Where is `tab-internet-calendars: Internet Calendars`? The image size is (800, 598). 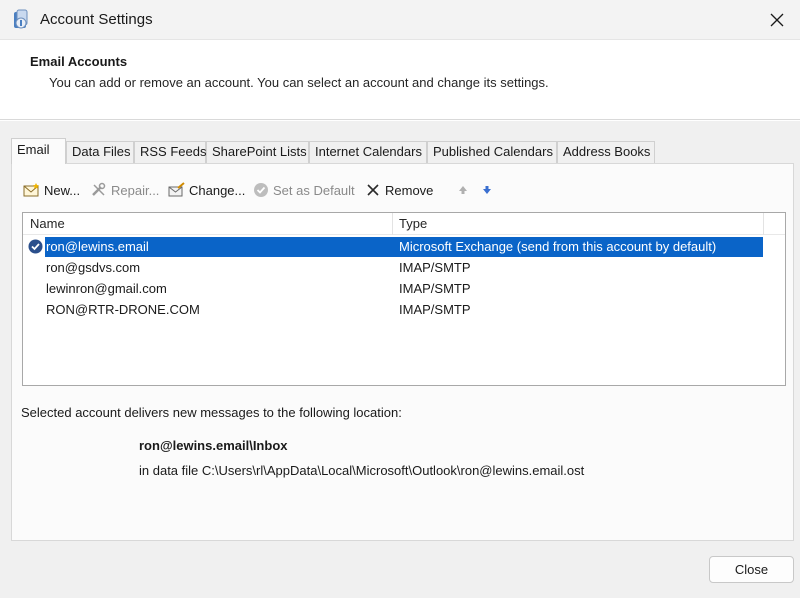
tab-internet-calendars: Internet Calendars is located at coordinates (368, 152).